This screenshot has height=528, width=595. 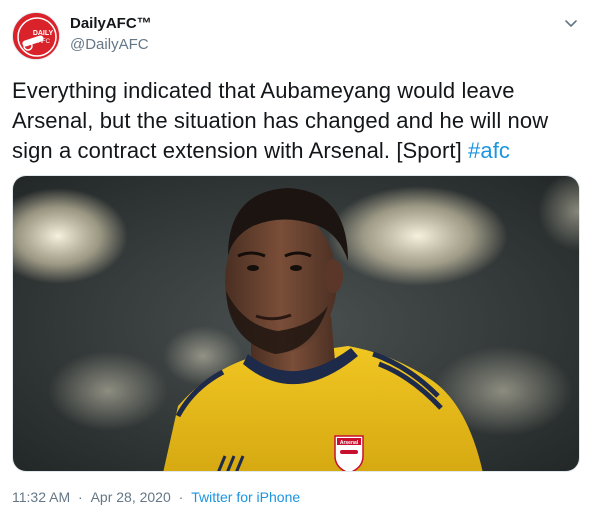 I want to click on tweet-date: Apr 28, 2020, so click(x=131, y=497).